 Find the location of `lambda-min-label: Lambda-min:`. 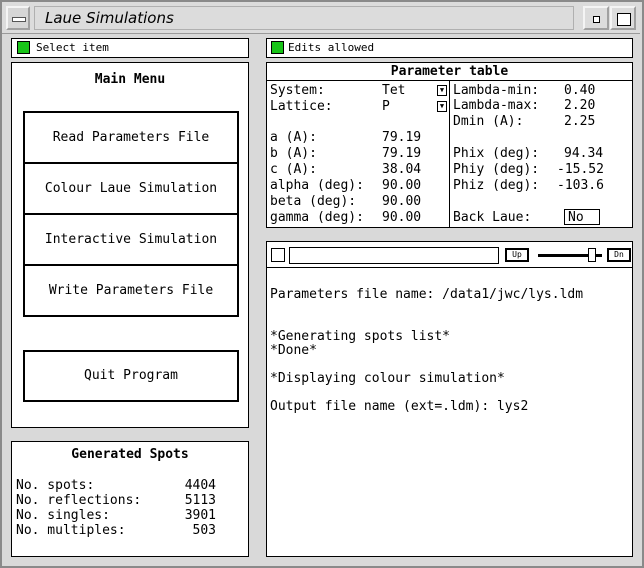

lambda-min-label: Lambda-min: is located at coordinates (496, 90).